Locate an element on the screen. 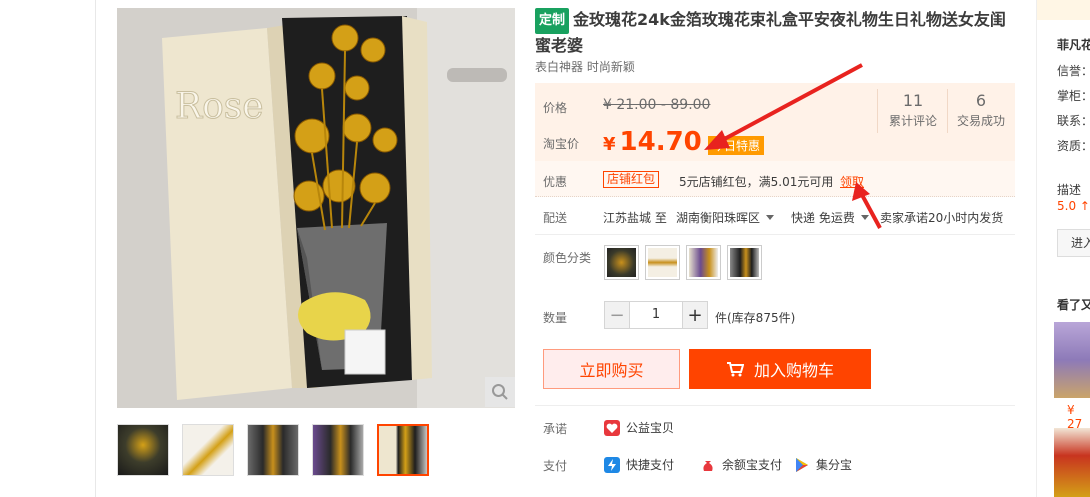 This screenshot has width=1090, height=497. payment-quick: 快捷支付 is located at coordinates (639, 464).